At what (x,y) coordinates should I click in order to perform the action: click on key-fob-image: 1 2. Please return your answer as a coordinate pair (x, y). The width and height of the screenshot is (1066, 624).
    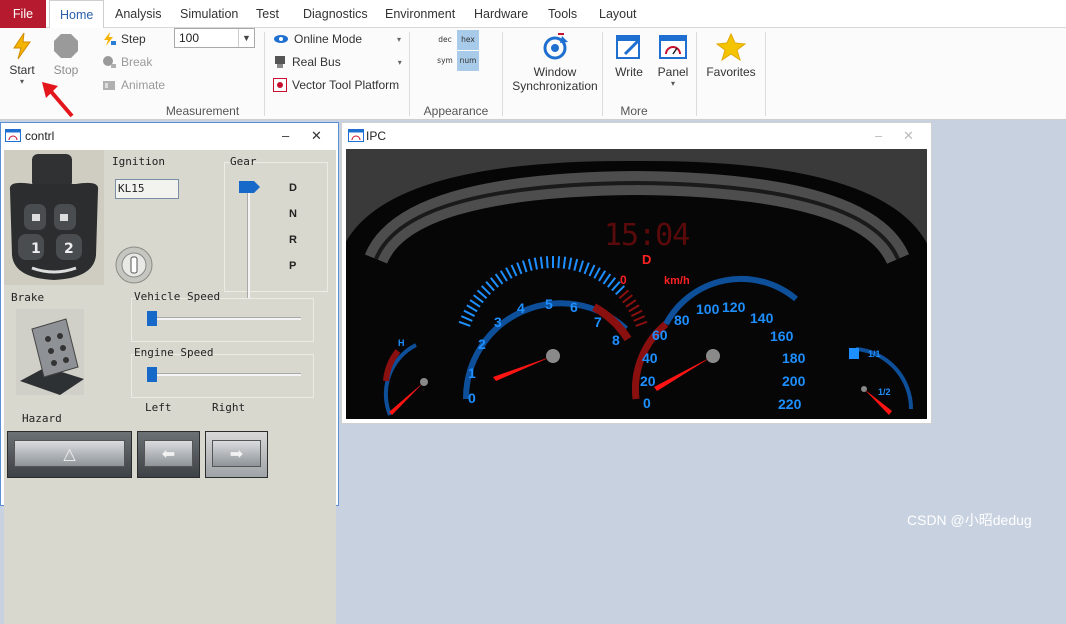
    Looking at the image, I should click on (54, 217).